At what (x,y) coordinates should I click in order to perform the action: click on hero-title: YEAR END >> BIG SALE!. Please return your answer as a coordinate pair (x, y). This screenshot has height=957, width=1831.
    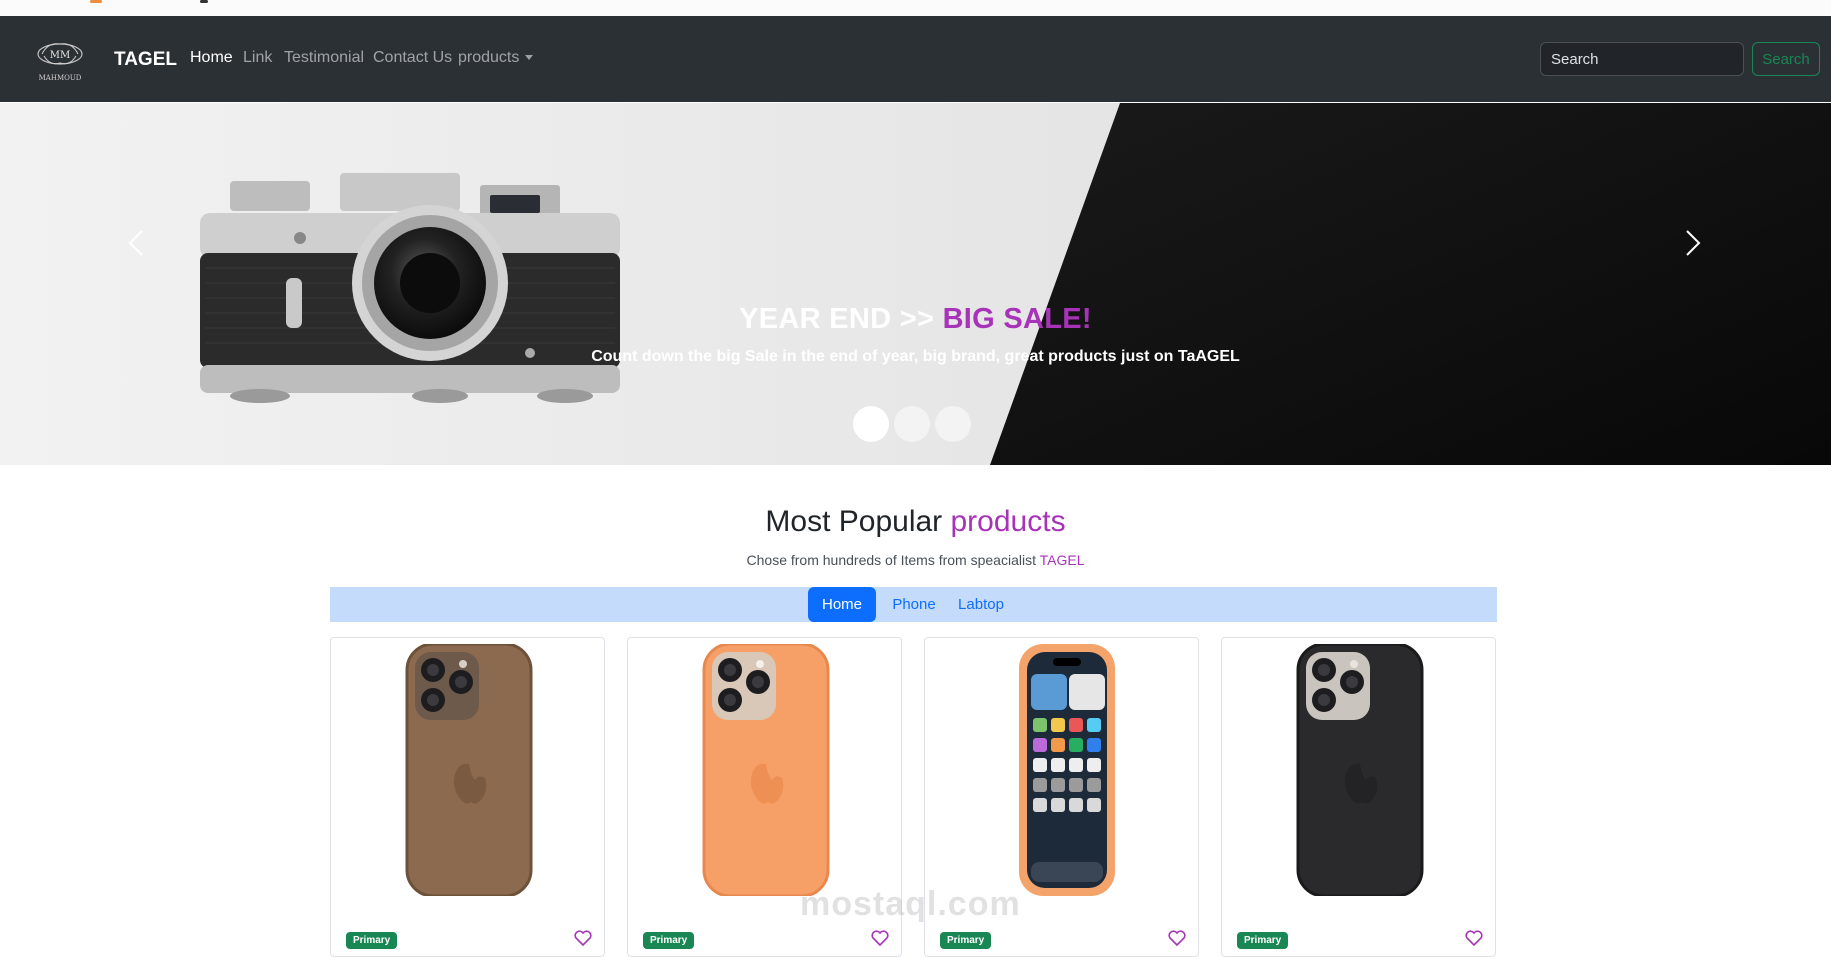
    Looking at the image, I should click on (915, 319).